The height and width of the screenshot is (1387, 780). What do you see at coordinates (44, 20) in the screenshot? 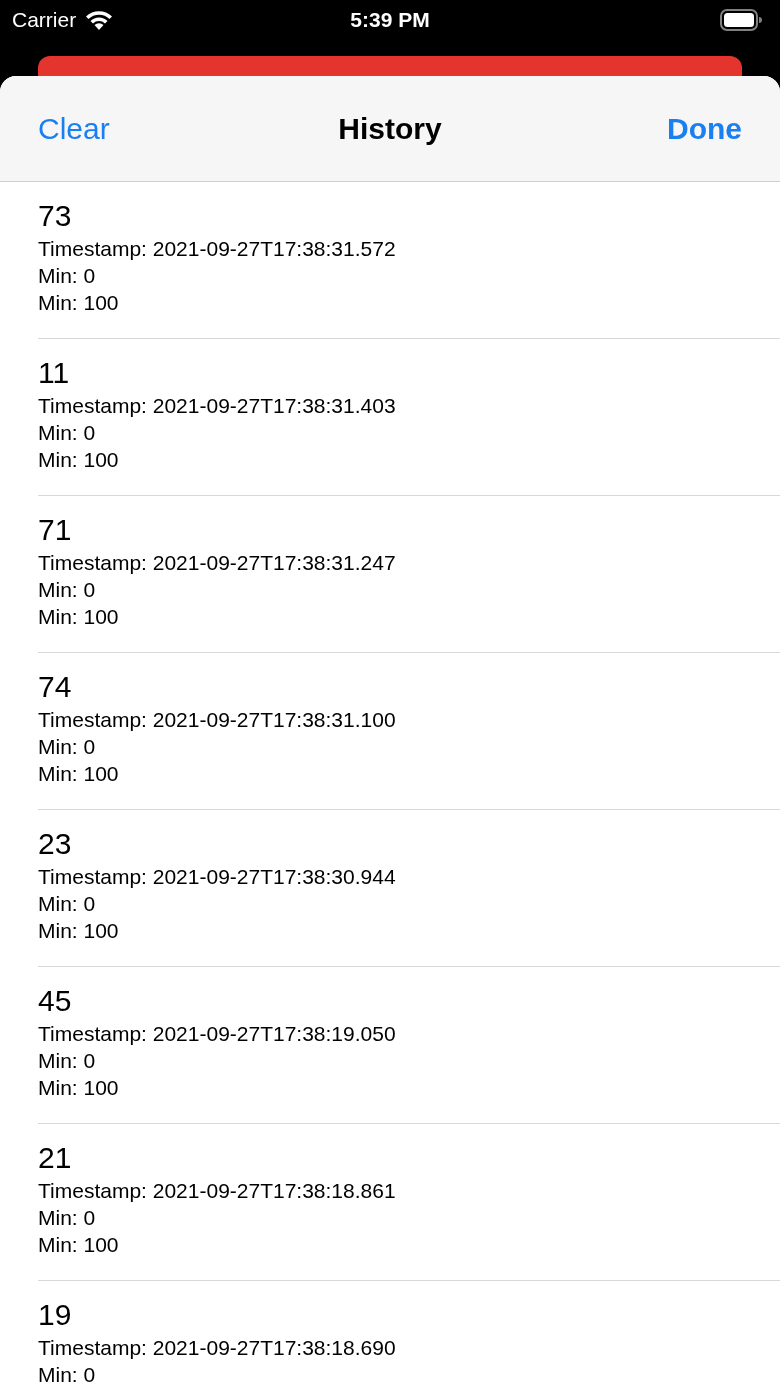
I see `carrier-label: Carrier` at bounding box center [44, 20].